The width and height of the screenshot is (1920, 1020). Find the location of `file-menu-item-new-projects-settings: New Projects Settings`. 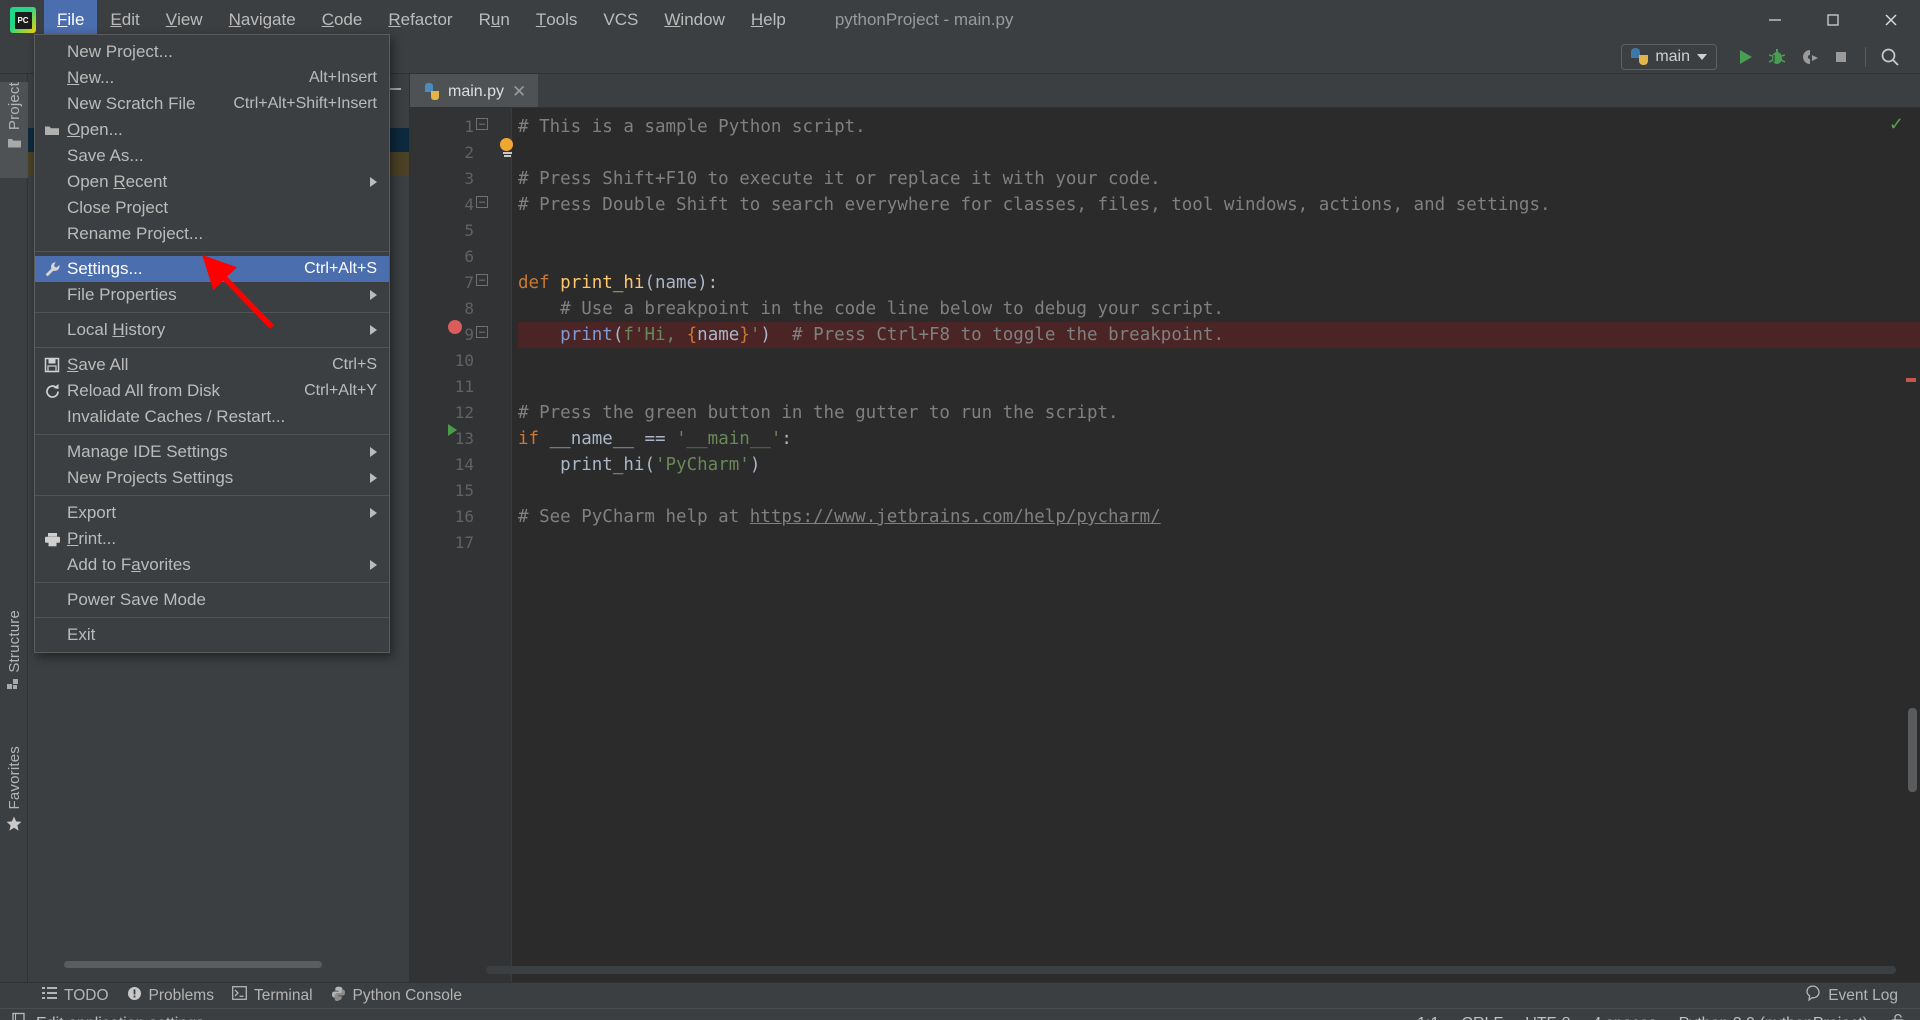

file-menu-item-new-projects-settings: New Projects Settings is located at coordinates (212, 478).